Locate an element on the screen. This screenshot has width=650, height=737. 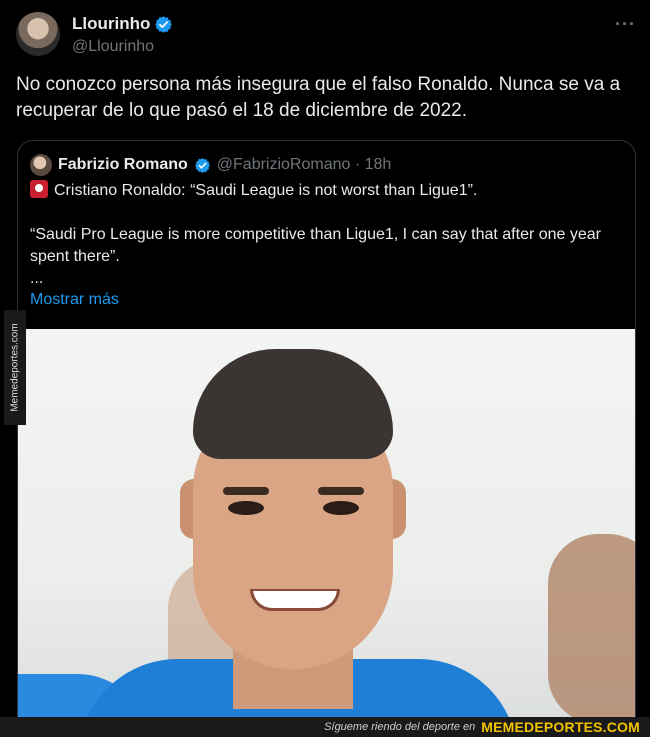
side-watermark-text: Memedeportes.com is located at coordinates (15, 367).